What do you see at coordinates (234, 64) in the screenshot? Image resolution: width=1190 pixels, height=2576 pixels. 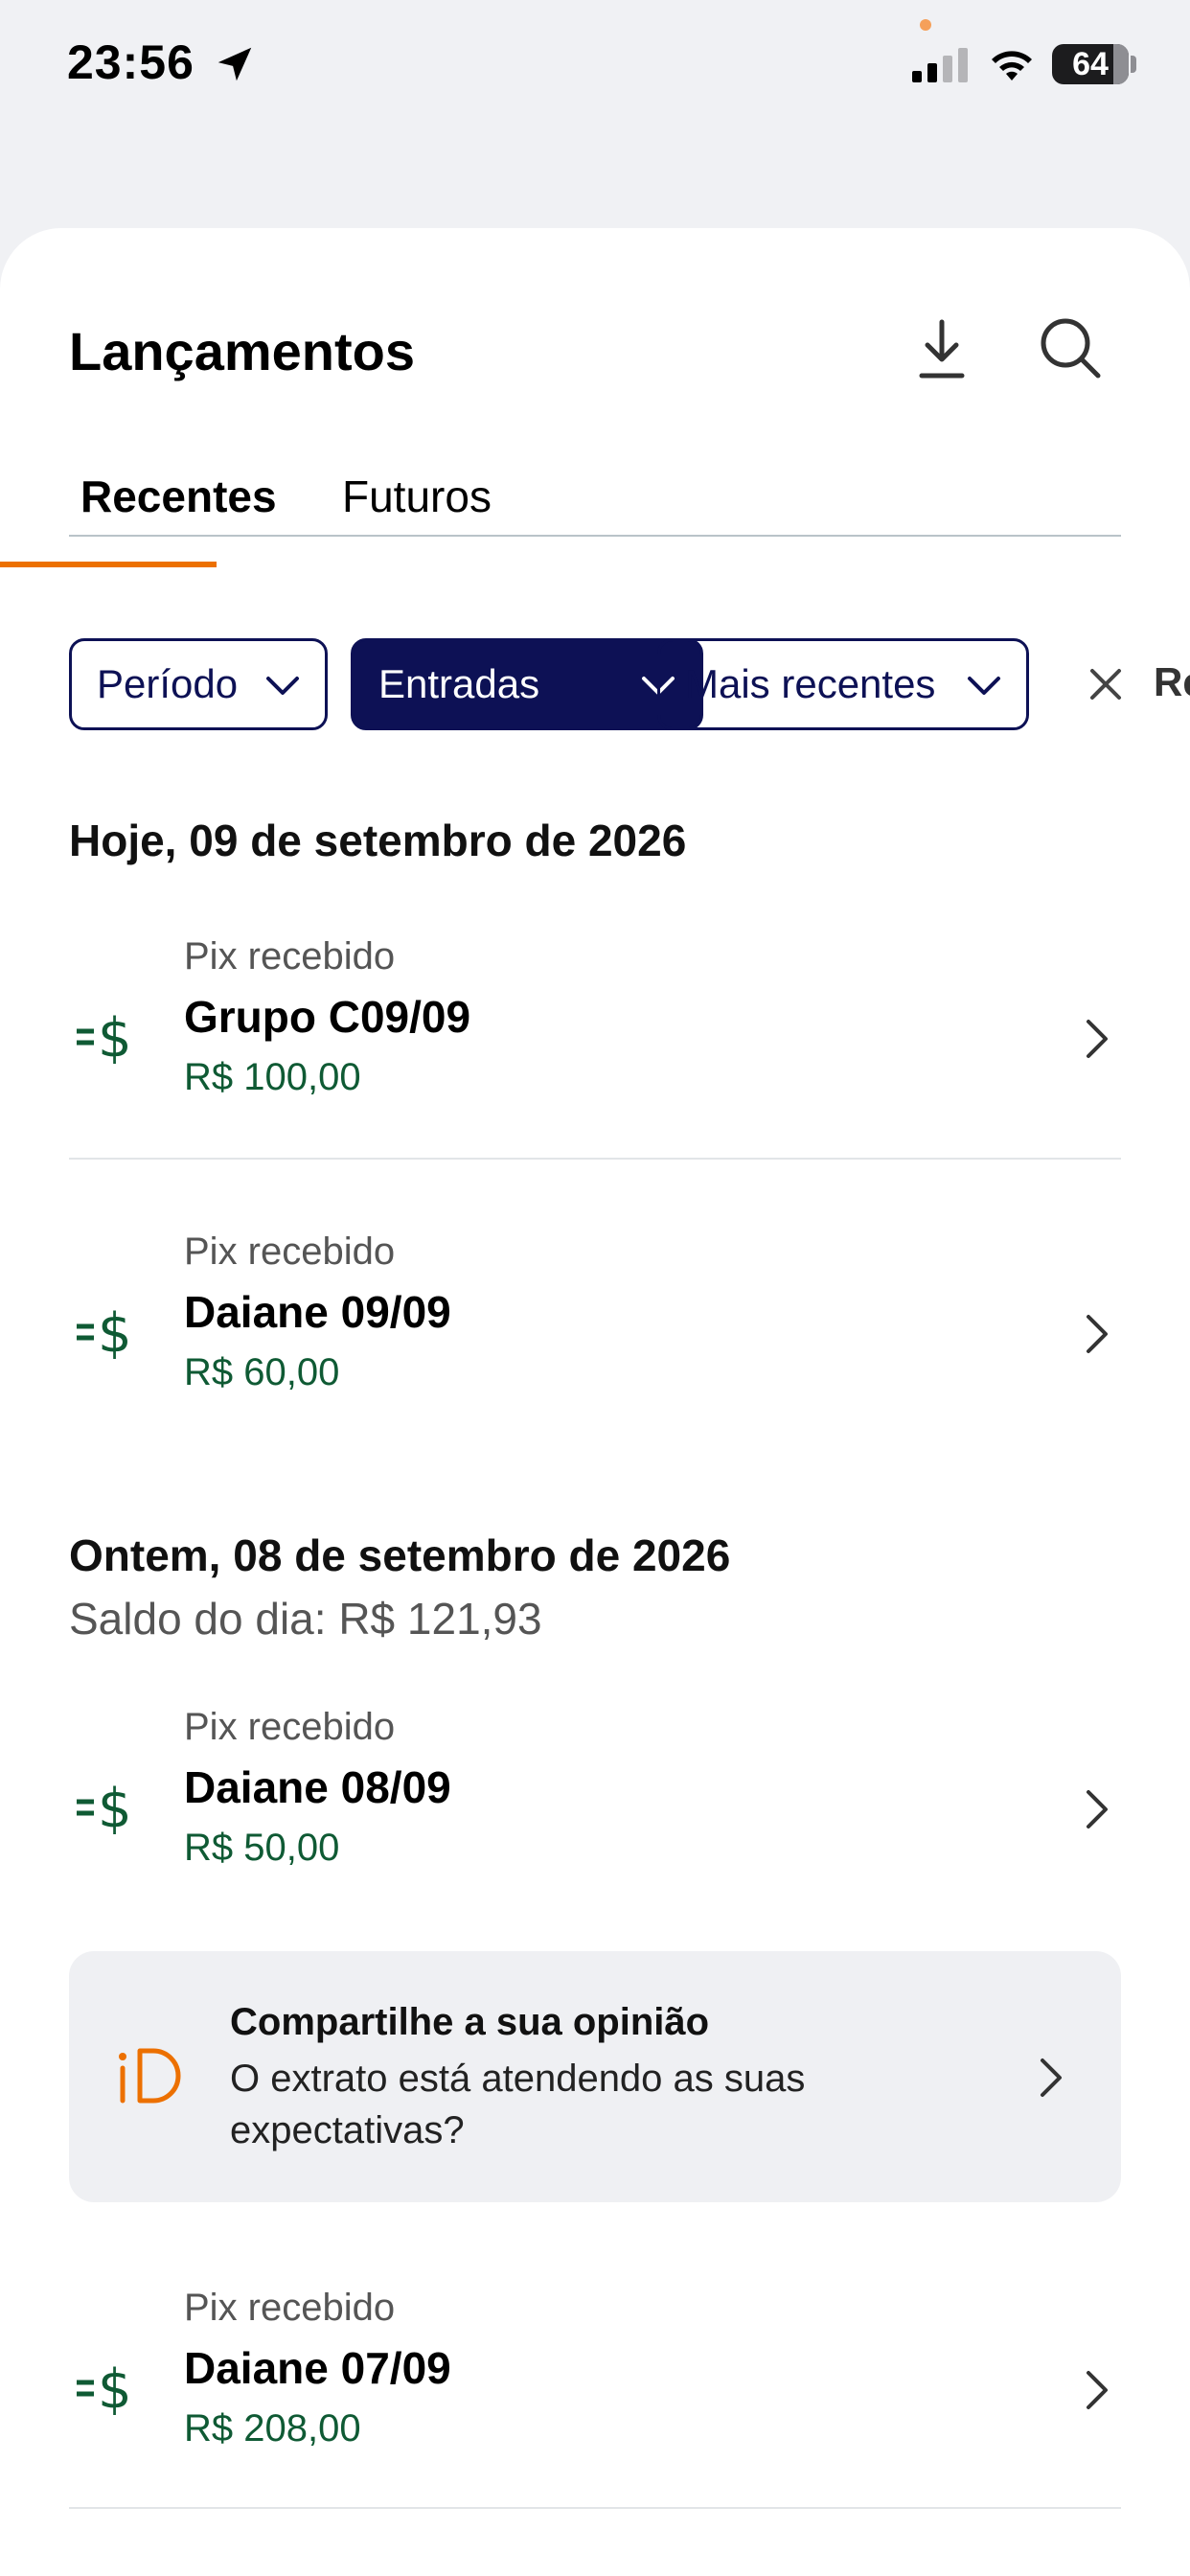 I see `location-arrow-icon` at bounding box center [234, 64].